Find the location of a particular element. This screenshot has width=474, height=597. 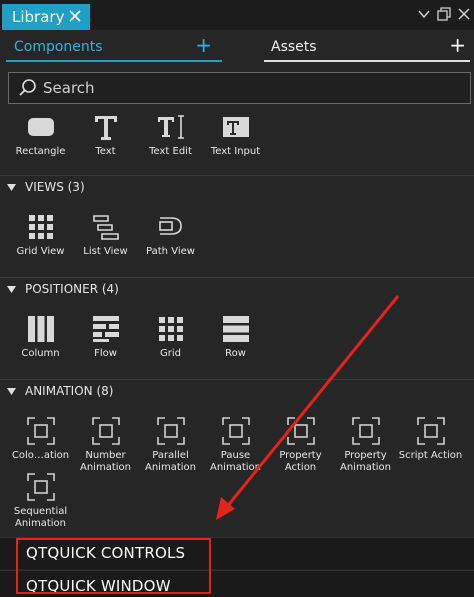

text-icon is located at coordinates (106, 127).